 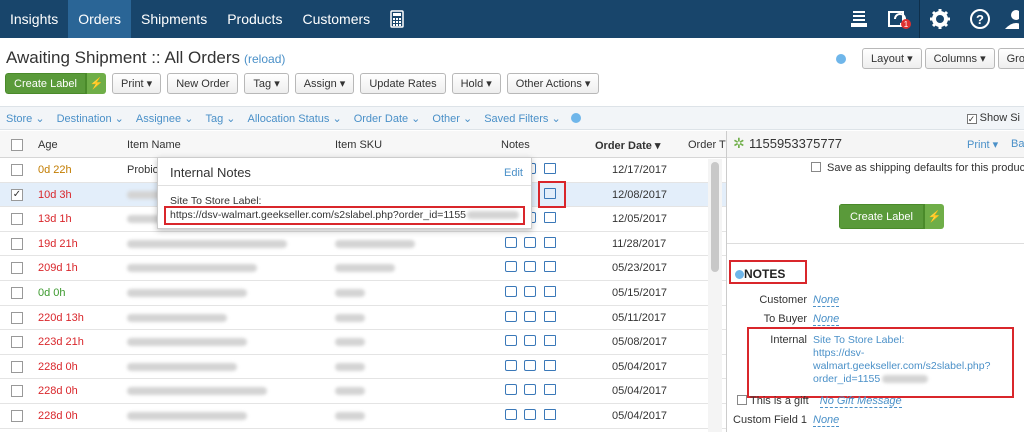 I want to click on new-order-button: New Order, so click(x=203, y=83).